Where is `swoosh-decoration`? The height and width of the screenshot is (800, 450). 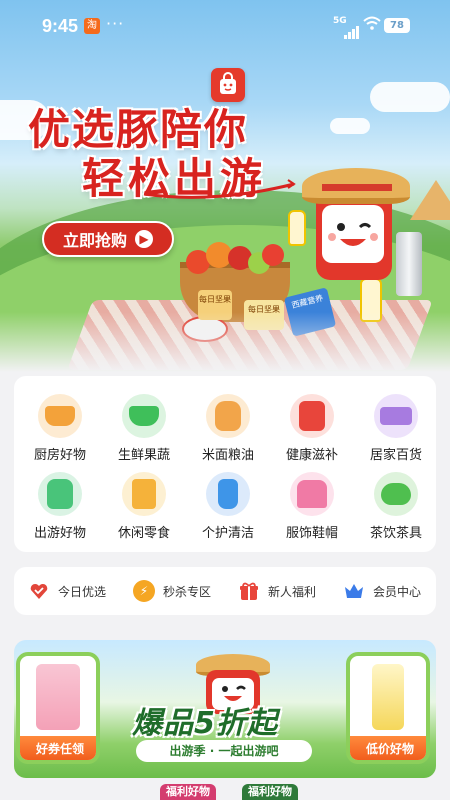
swoosh-decoration is located at coordinates (219, 189).